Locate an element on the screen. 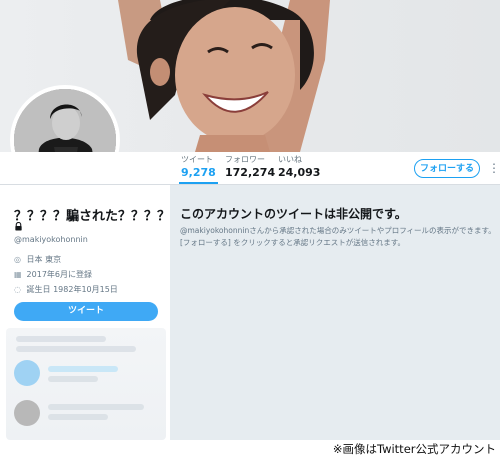 This screenshot has width=500, height=460. followers-stat: フォロワー 172,274 is located at coordinates (250, 167).